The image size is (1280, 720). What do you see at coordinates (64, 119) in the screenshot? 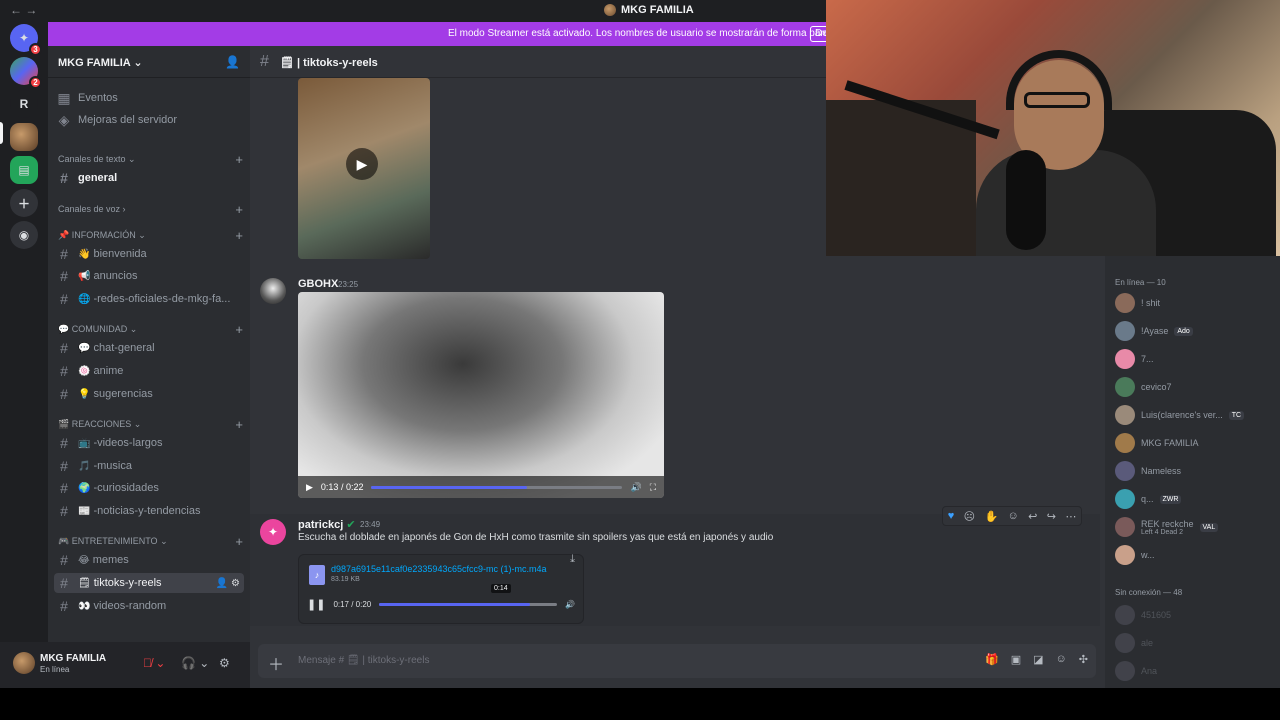
I see `boost-icon: ◈` at bounding box center [64, 119].